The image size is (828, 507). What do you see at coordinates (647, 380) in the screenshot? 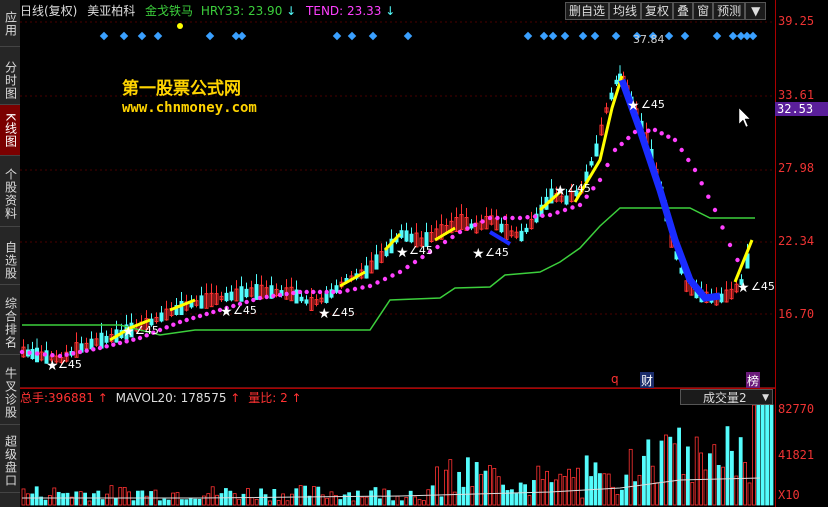
I see `marker-finance: 财` at bounding box center [647, 380].